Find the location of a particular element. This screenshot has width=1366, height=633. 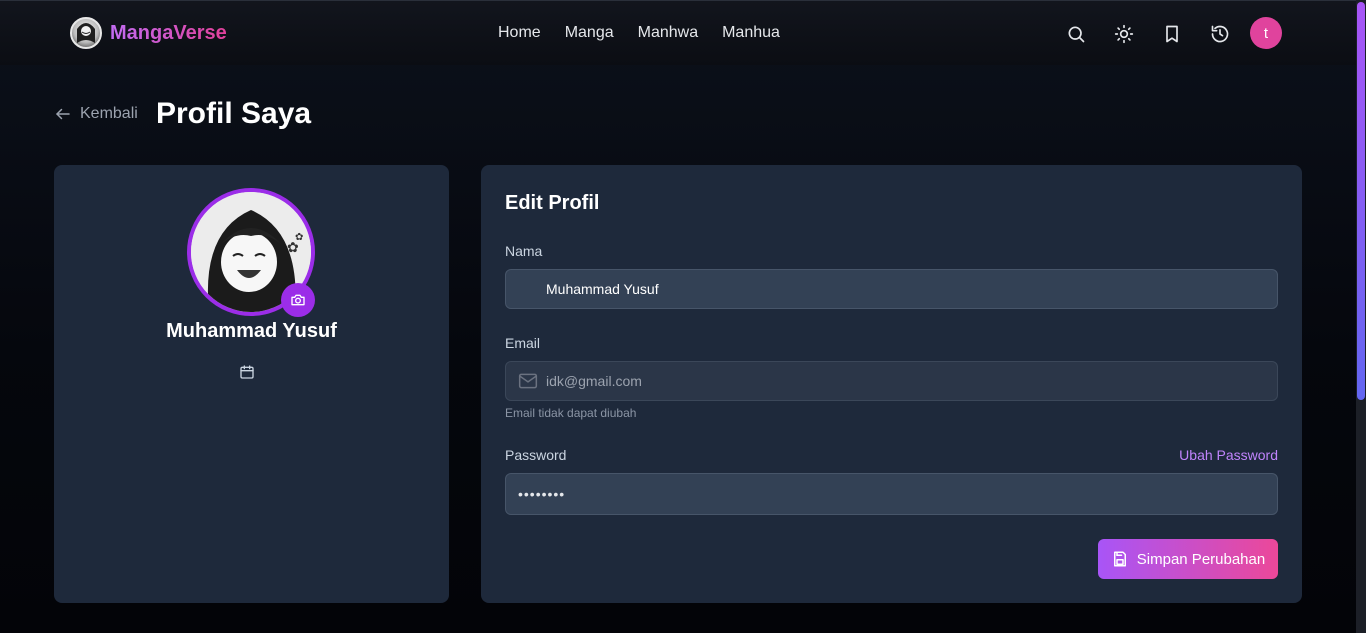

brand-name: MangaVerse is located at coordinates (168, 32).